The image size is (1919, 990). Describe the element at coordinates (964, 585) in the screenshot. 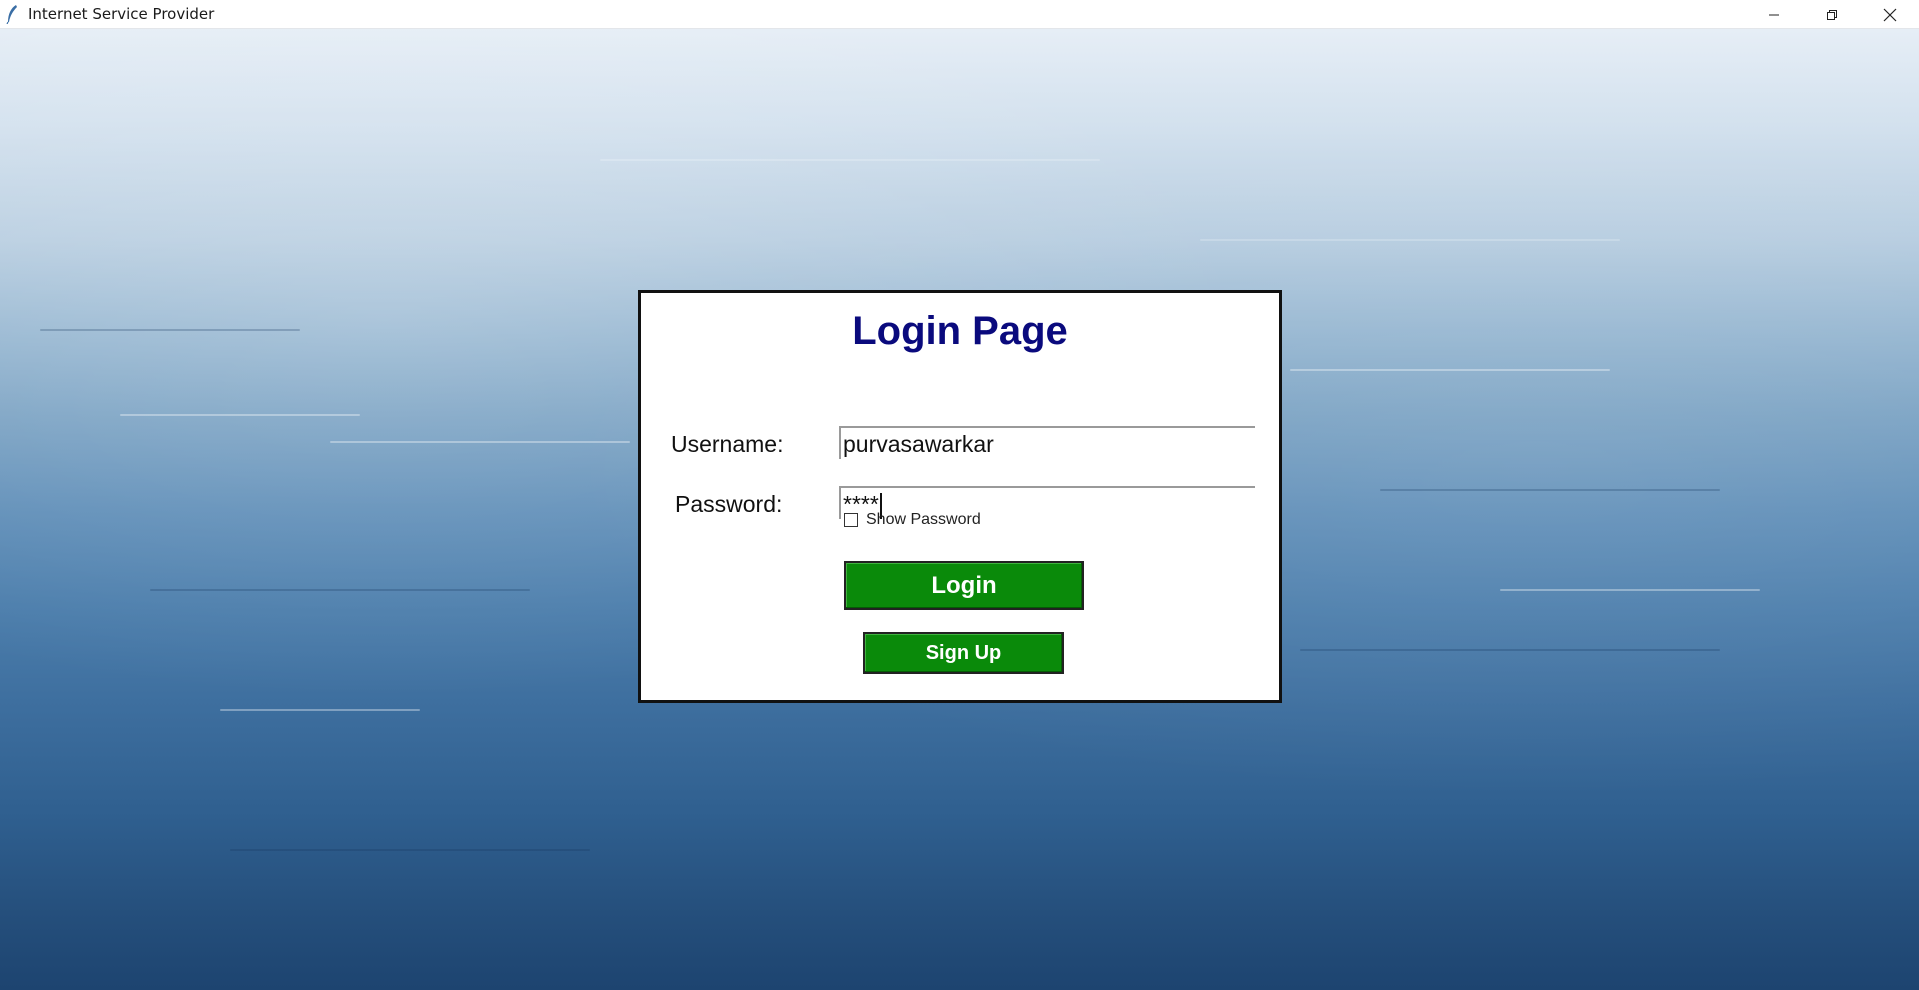

I see `login-button: Login` at that location.